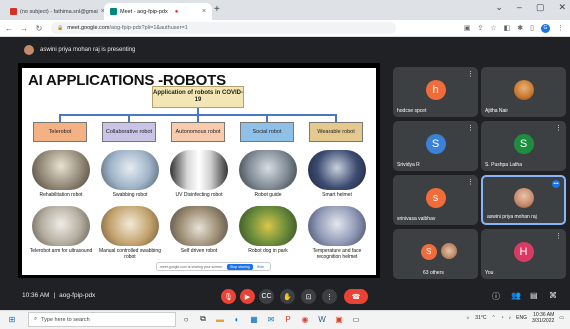 The height and width of the screenshot is (329, 570). What do you see at coordinates (287, 296) in the screenshot?
I see `raise-hand-button: ✋` at bounding box center [287, 296].